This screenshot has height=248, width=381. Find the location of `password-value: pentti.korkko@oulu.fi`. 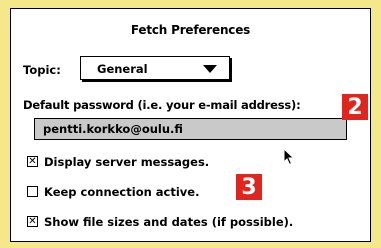

password-value: pentti.korkko@oulu.fi is located at coordinates (113, 129).